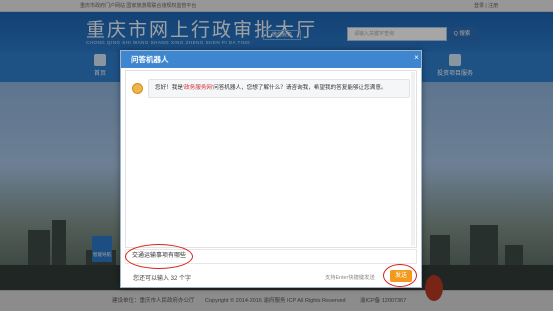  What do you see at coordinates (350, 278) in the screenshot?
I see `enter-shortcut-hint: 支持Enter快捷键发送` at bounding box center [350, 278].